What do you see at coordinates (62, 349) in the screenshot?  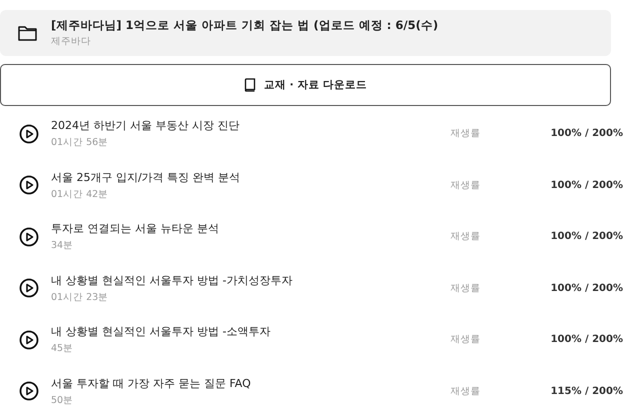 I see `lesson-duration: 45분` at bounding box center [62, 349].